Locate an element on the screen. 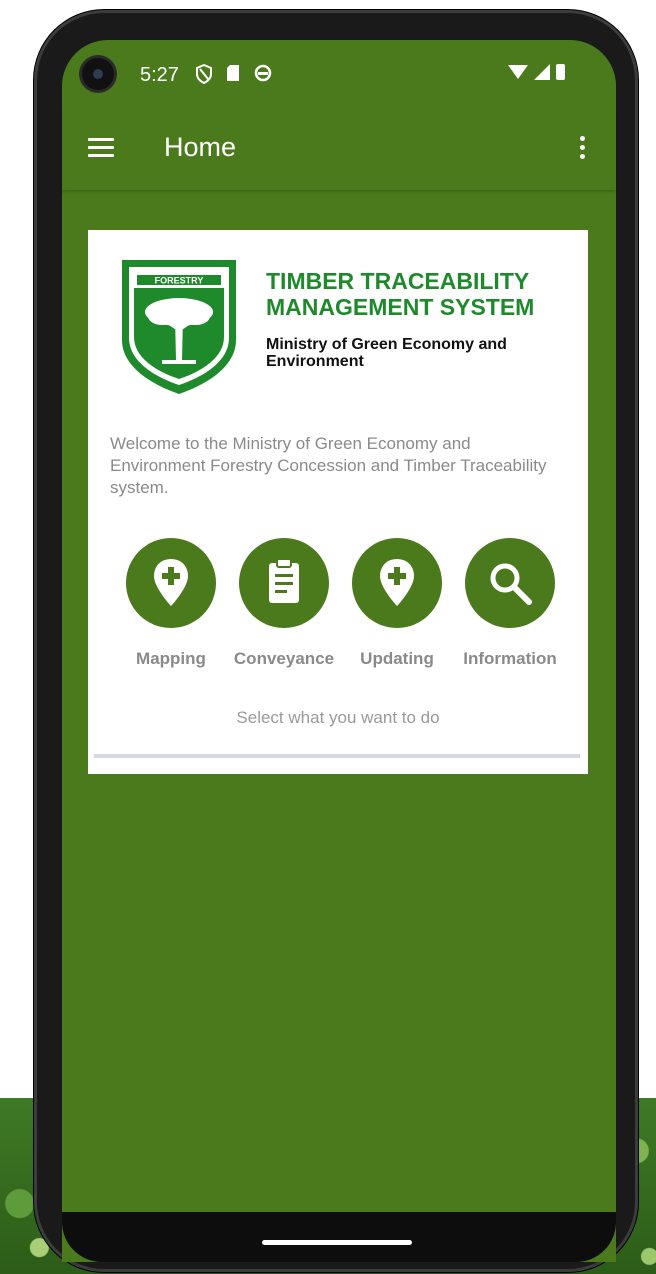 The height and width of the screenshot is (1274, 656). progress-track is located at coordinates (337, 756).